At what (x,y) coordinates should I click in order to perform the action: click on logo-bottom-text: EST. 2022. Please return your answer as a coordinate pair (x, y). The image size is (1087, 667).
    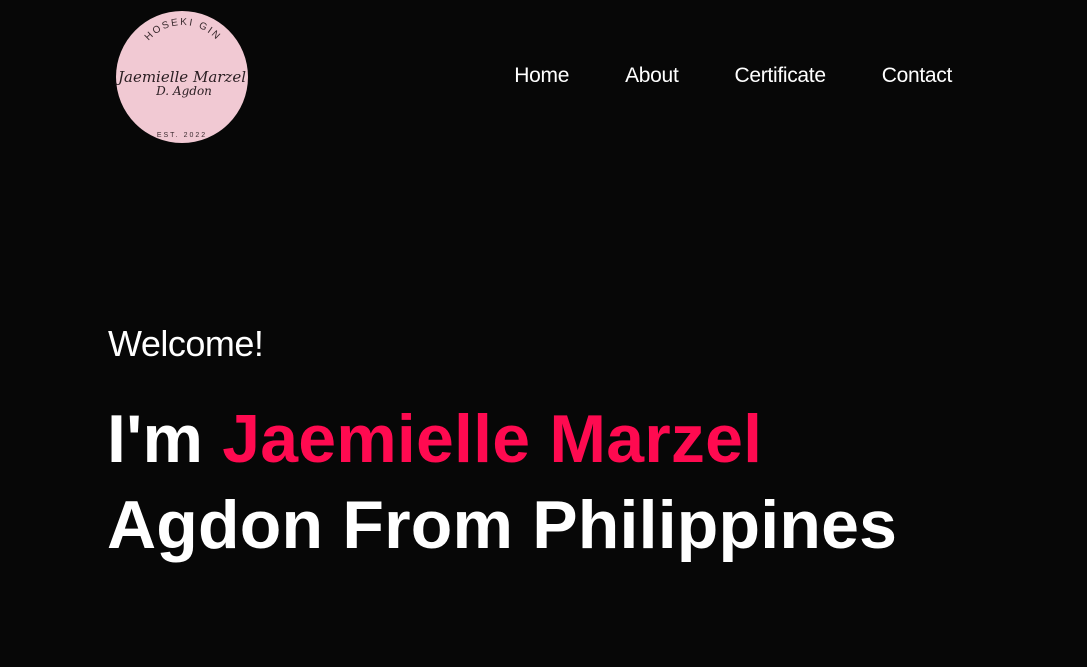
    Looking at the image, I should click on (182, 135).